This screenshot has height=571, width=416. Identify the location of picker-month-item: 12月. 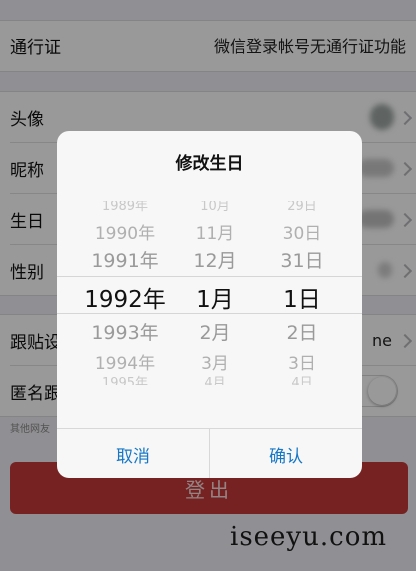
(215, 259).